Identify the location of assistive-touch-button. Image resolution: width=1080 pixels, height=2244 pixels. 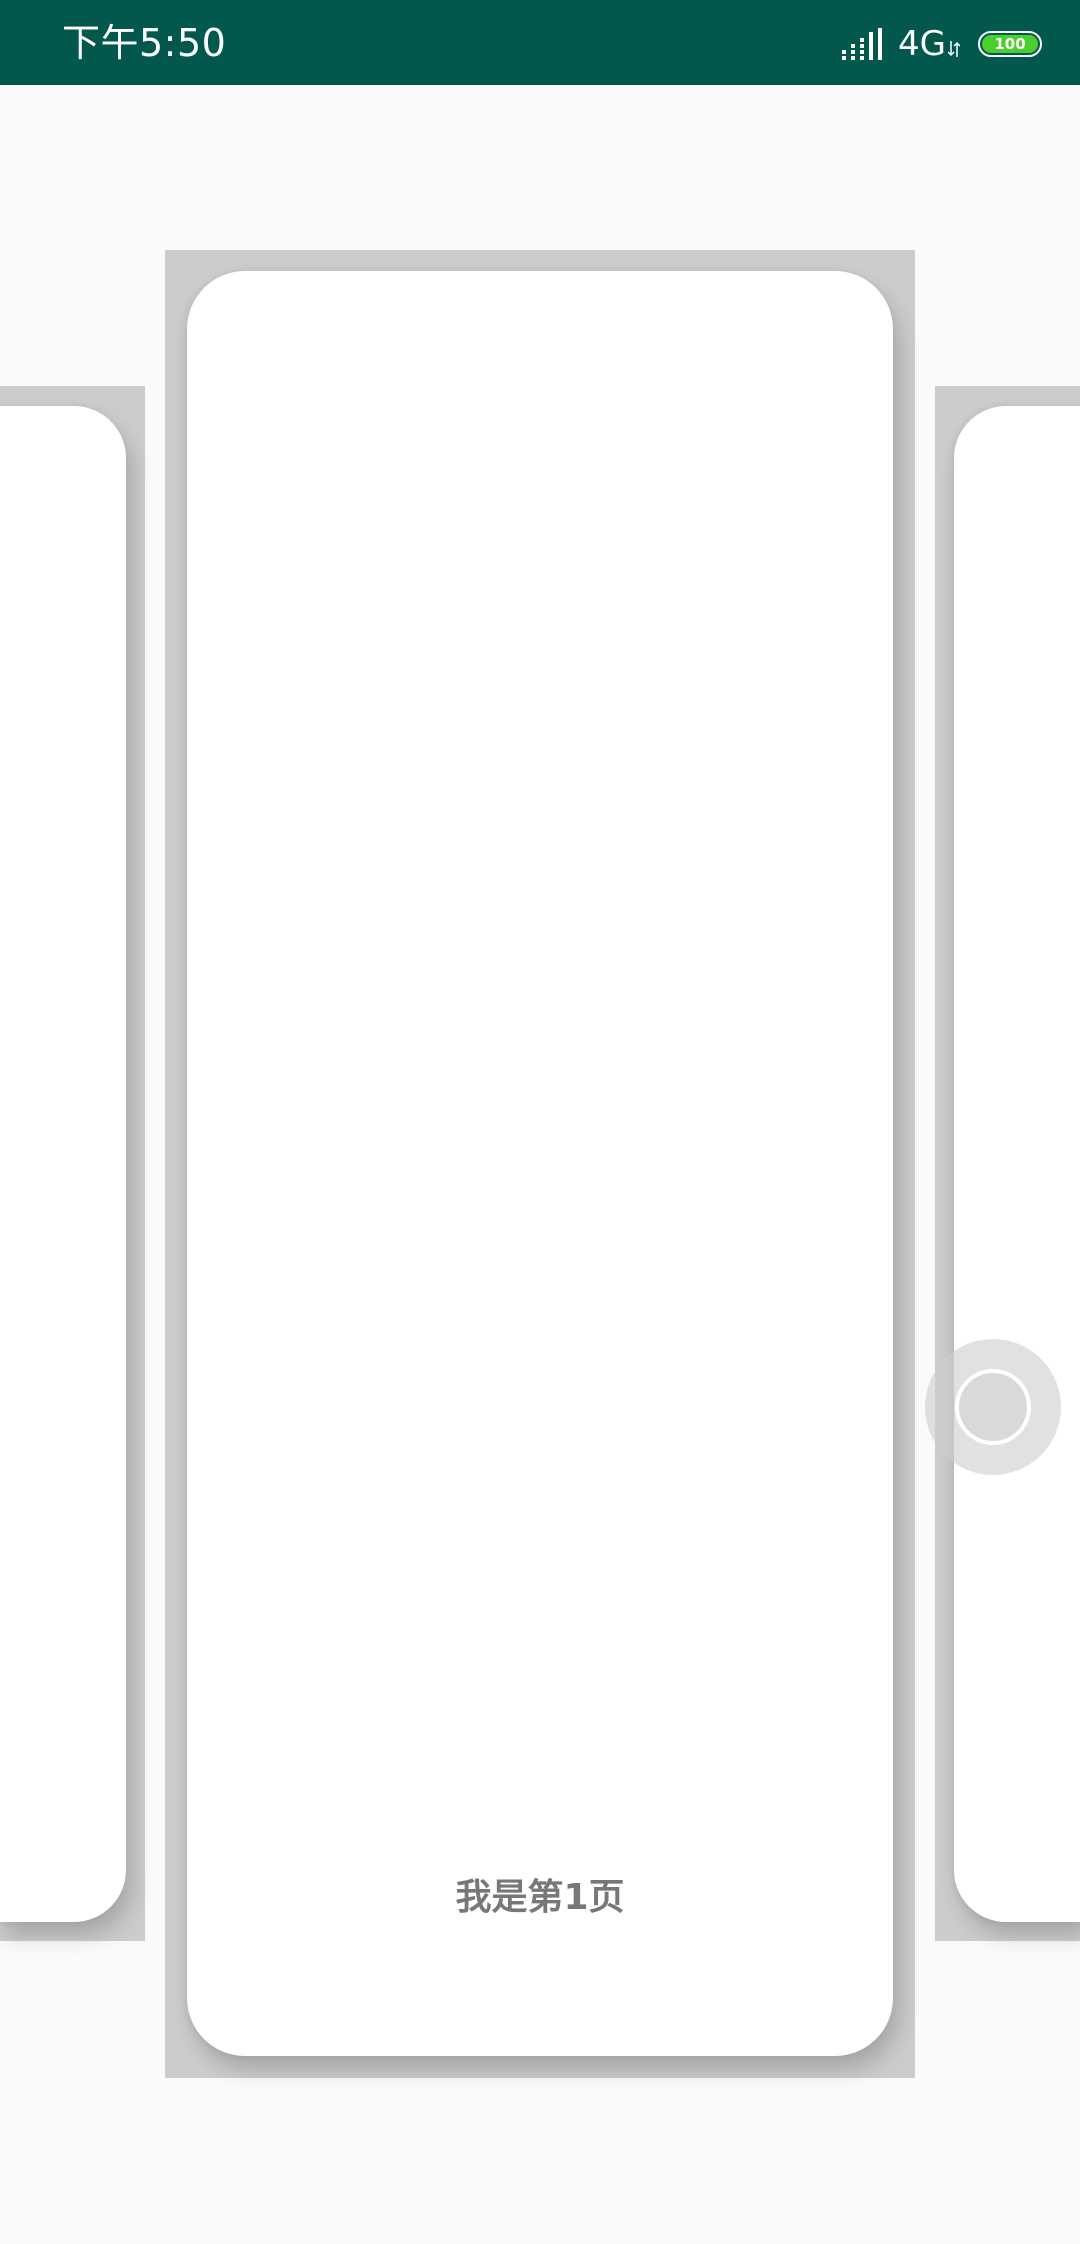
(993, 1407).